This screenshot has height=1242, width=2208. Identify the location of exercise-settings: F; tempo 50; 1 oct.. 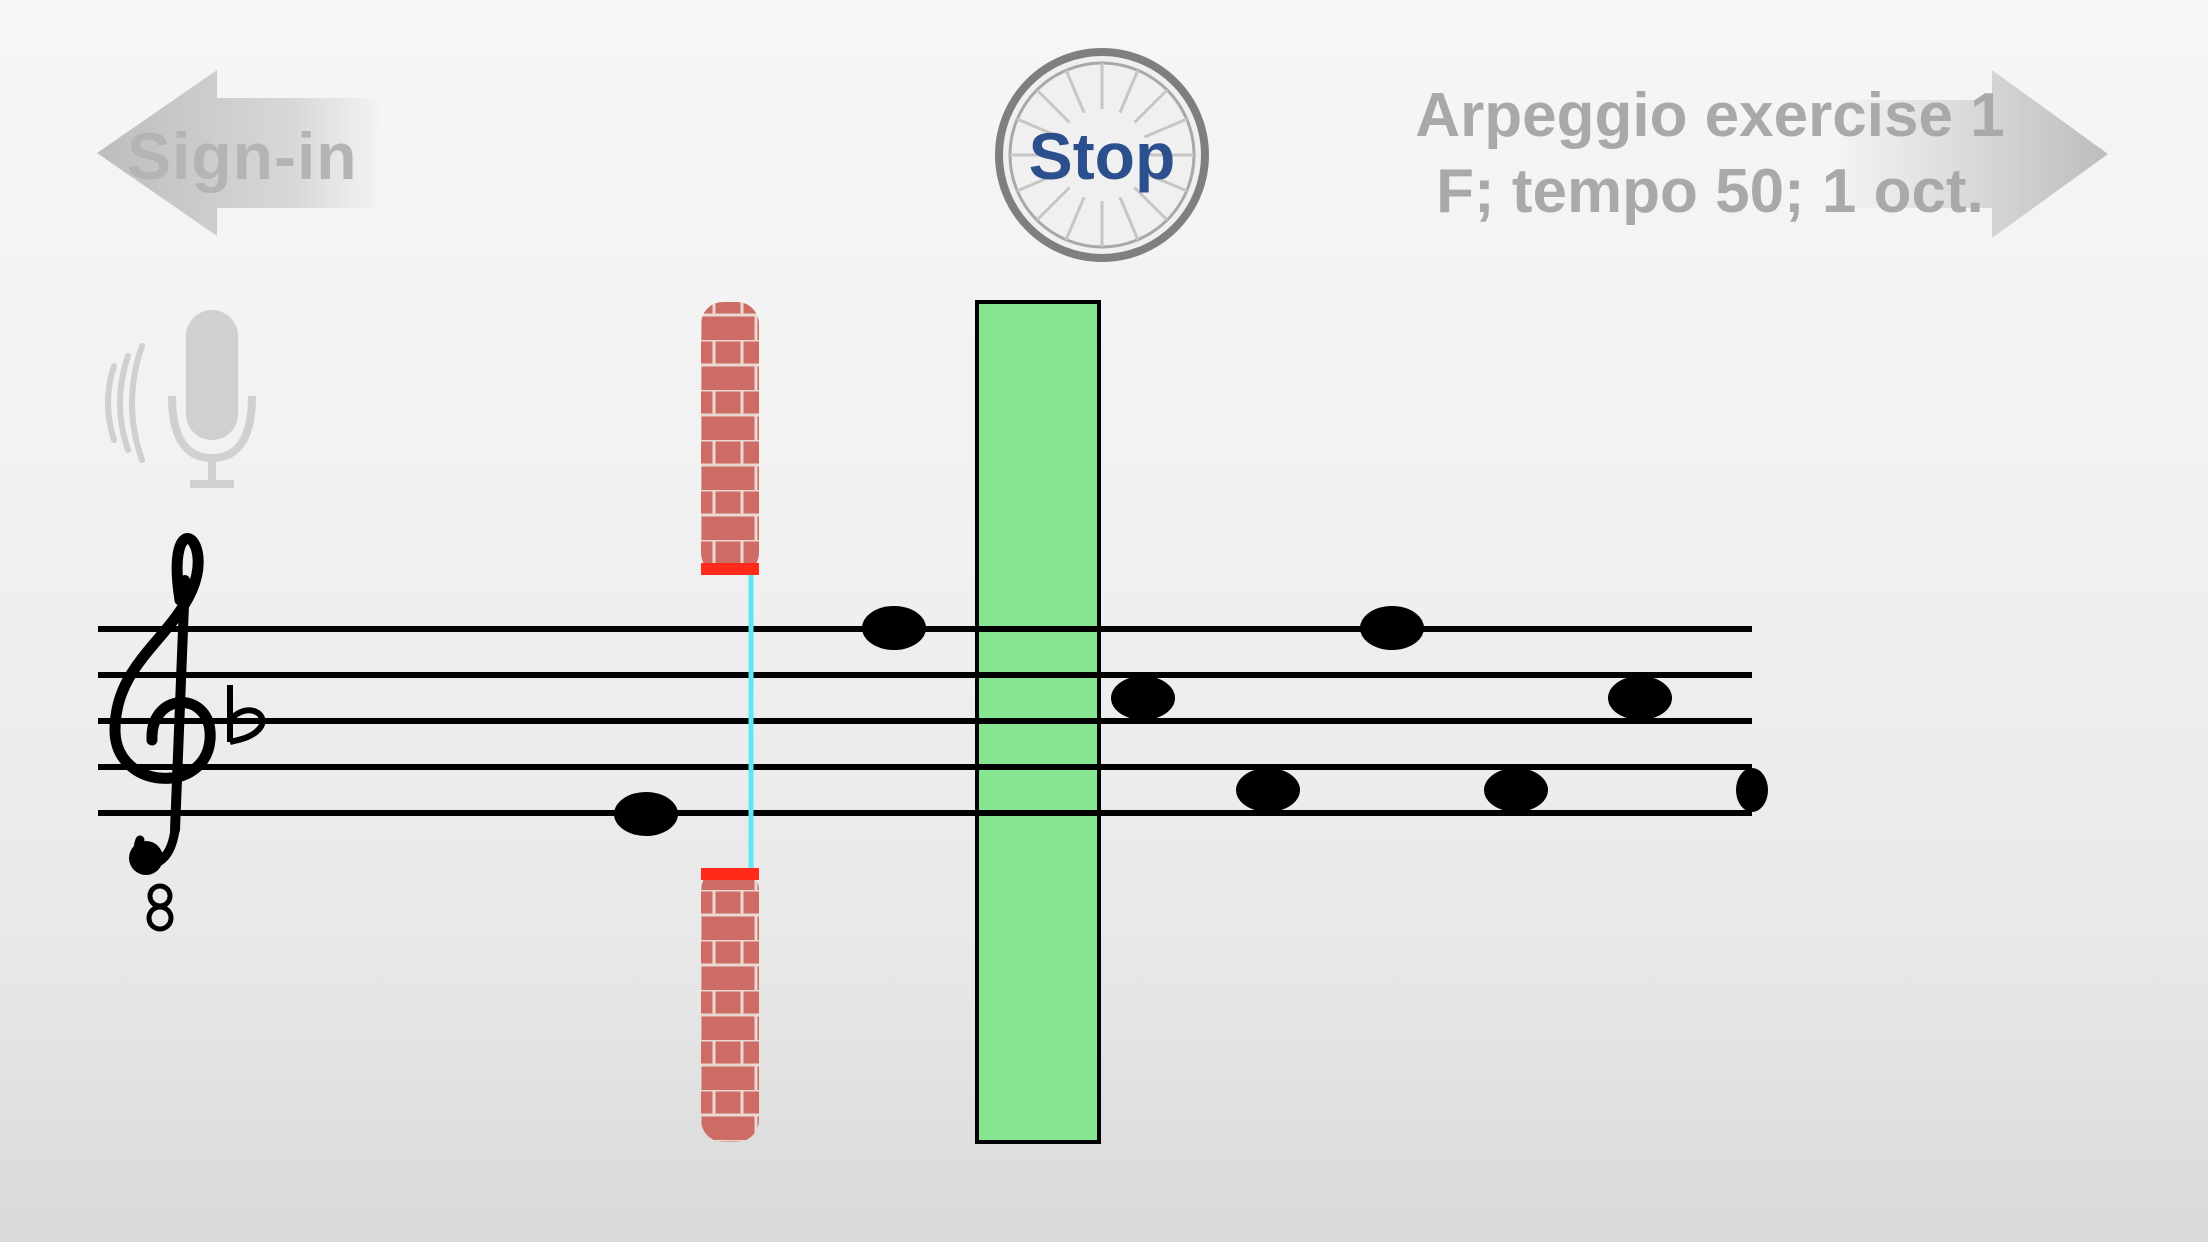
(1710, 191).